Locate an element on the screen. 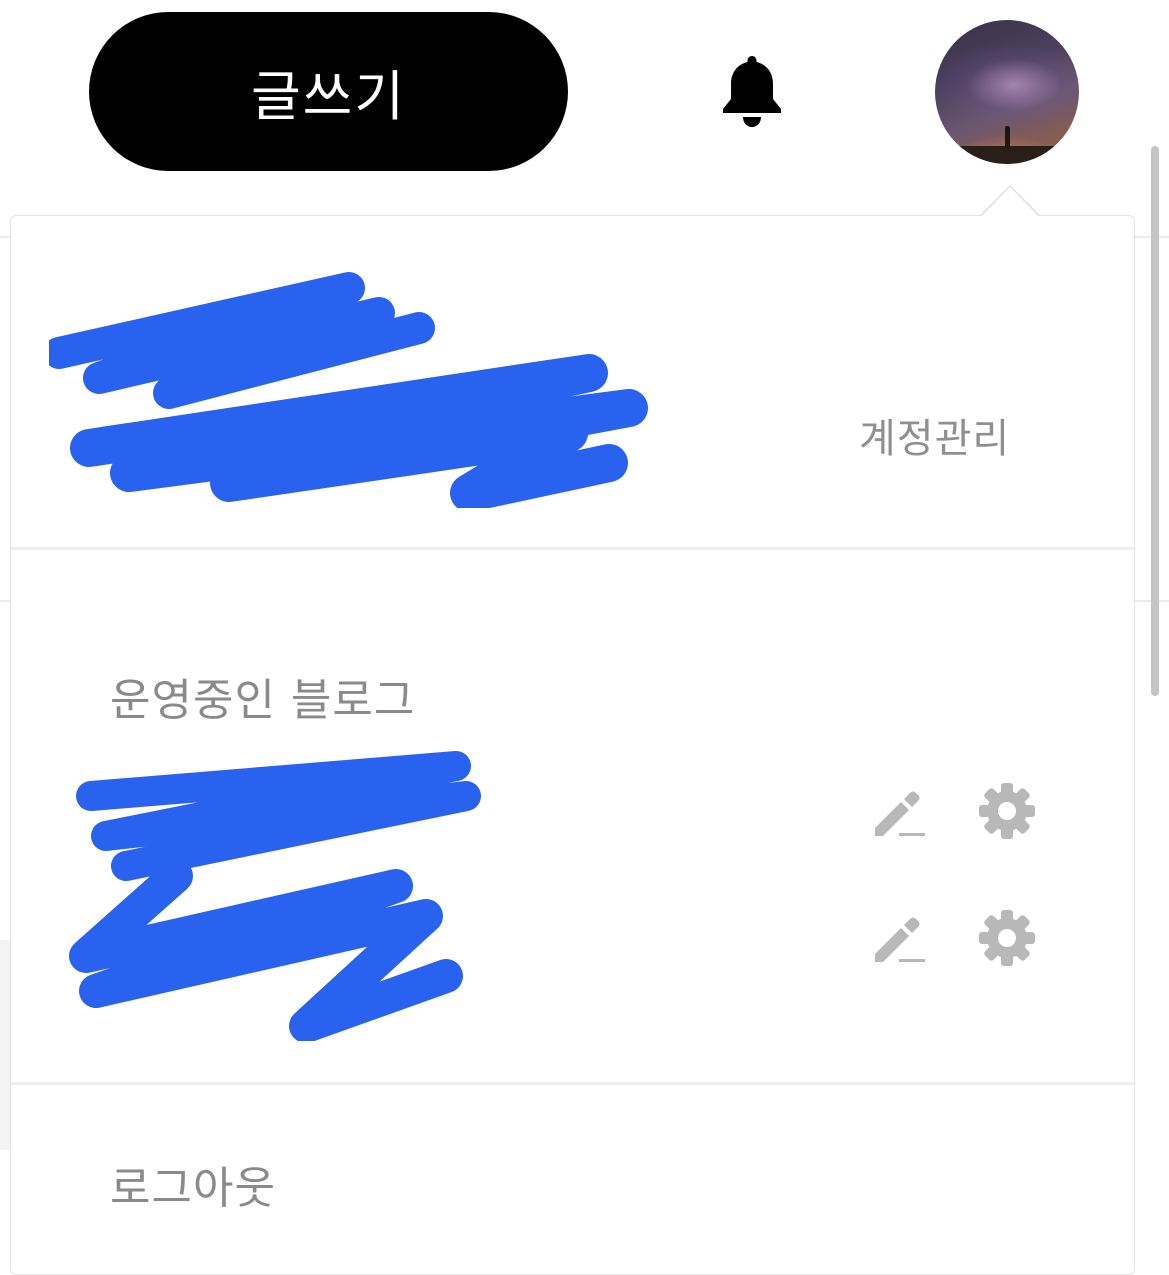 Image resolution: width=1169 pixels, height=1275 pixels. avatar-ground is located at coordinates (1007, 155).